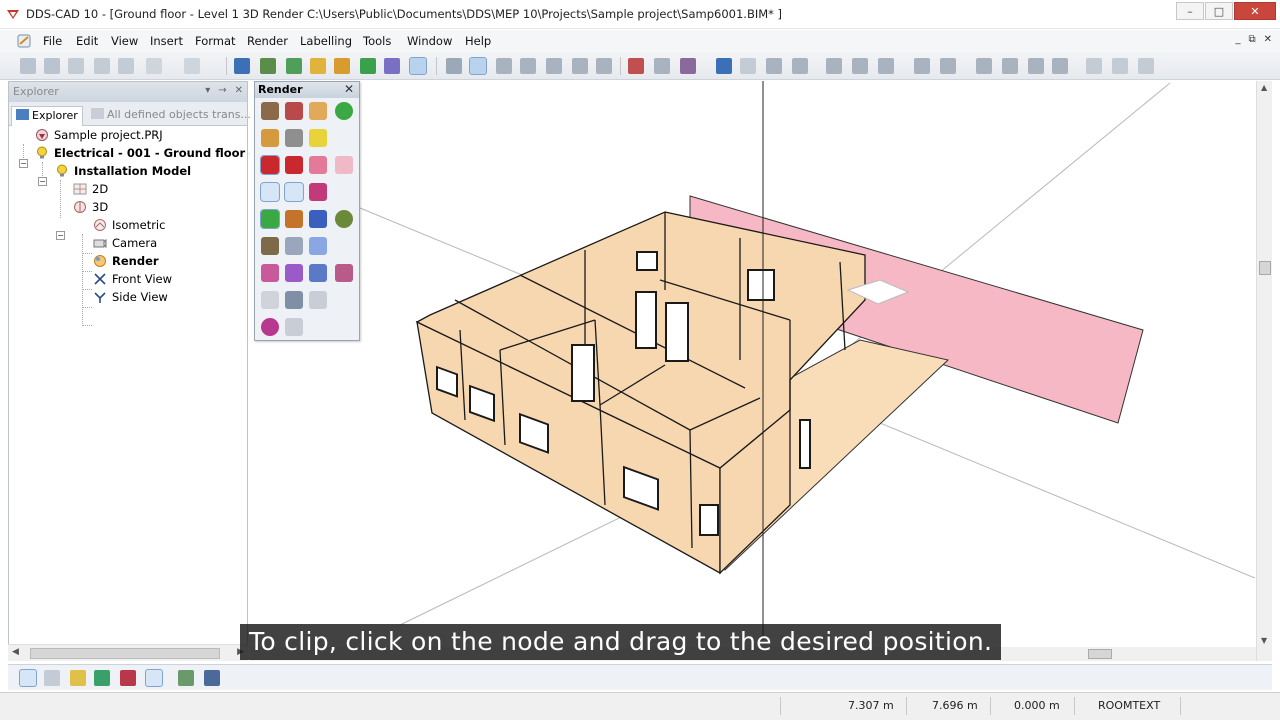 The width and height of the screenshot is (1280, 720). I want to click on green-arrow-icon, so click(368, 66).